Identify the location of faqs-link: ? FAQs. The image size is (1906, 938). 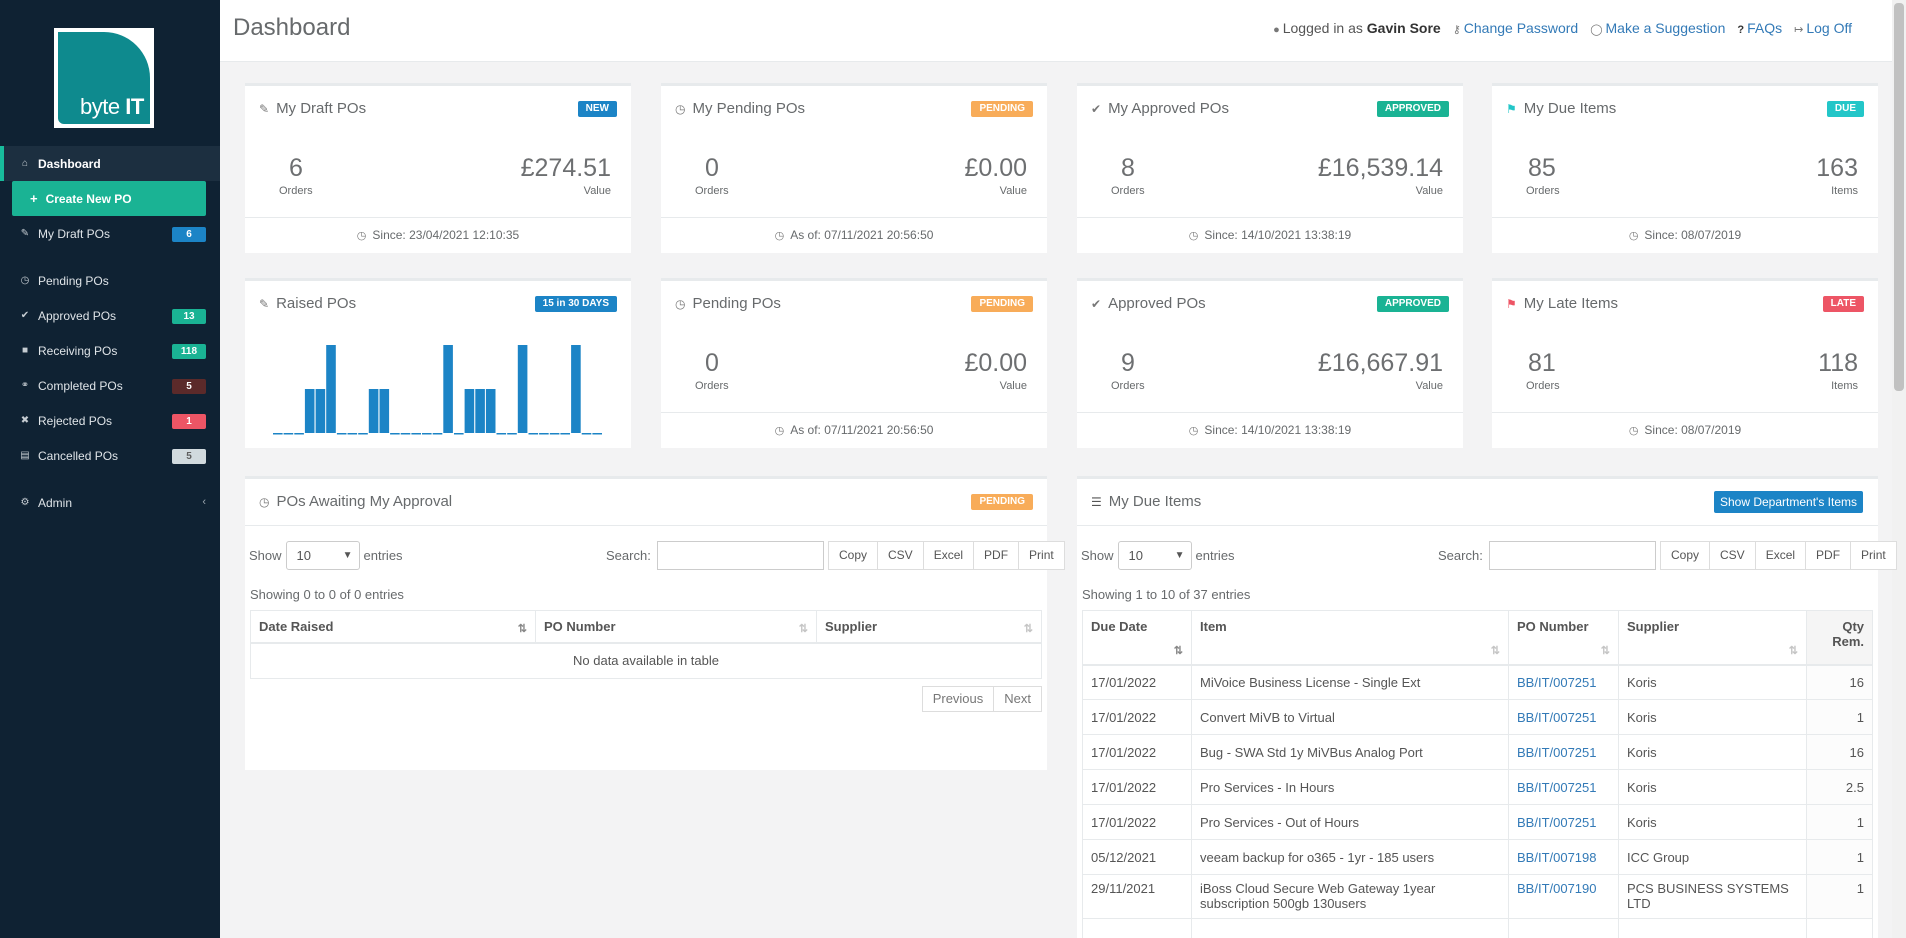
(1759, 28).